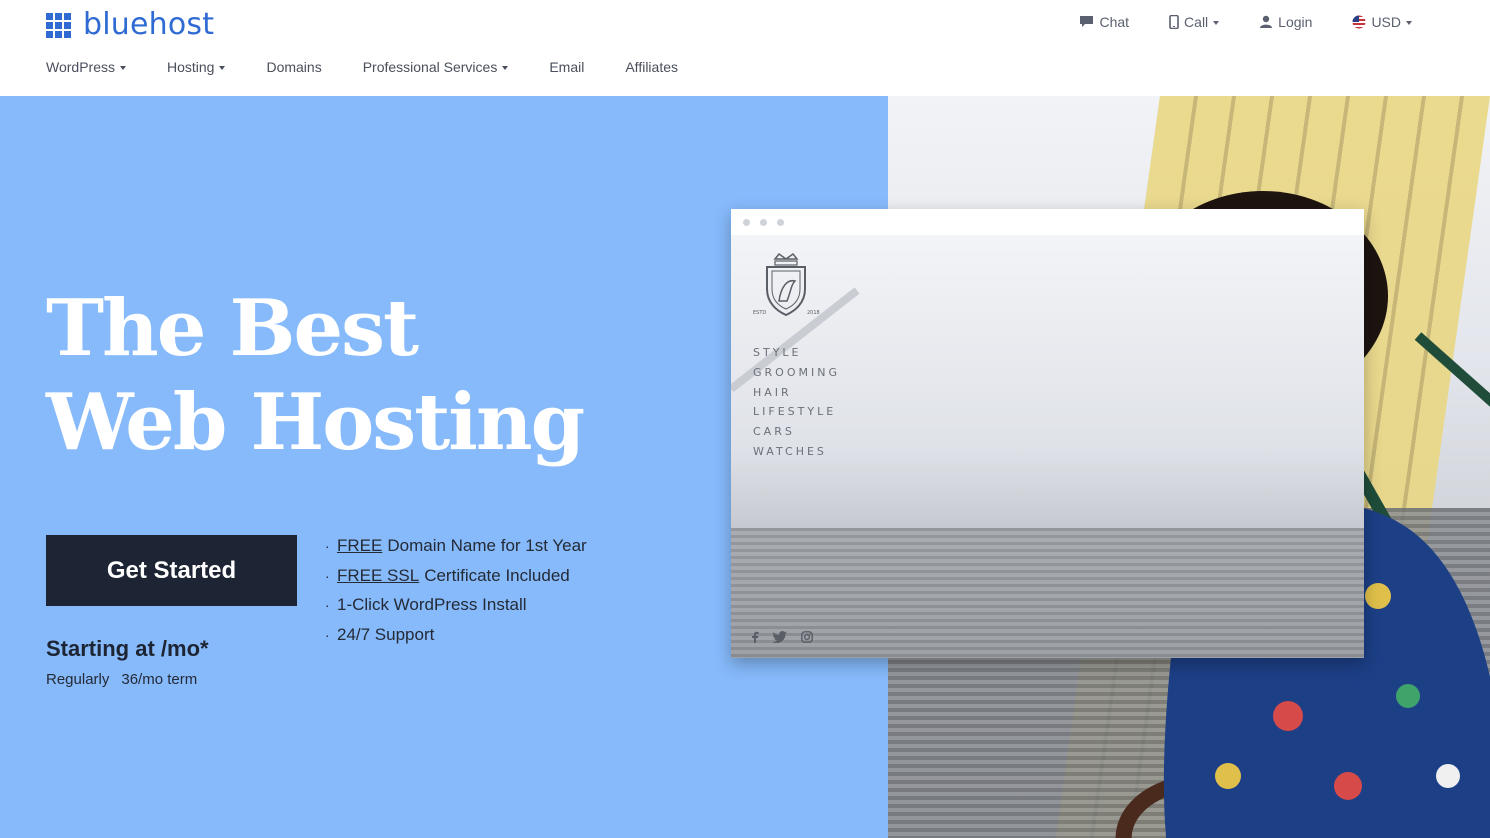 Image resolution: width=1490 pixels, height=838 pixels. I want to click on call-dropdown: Call, so click(1194, 22).